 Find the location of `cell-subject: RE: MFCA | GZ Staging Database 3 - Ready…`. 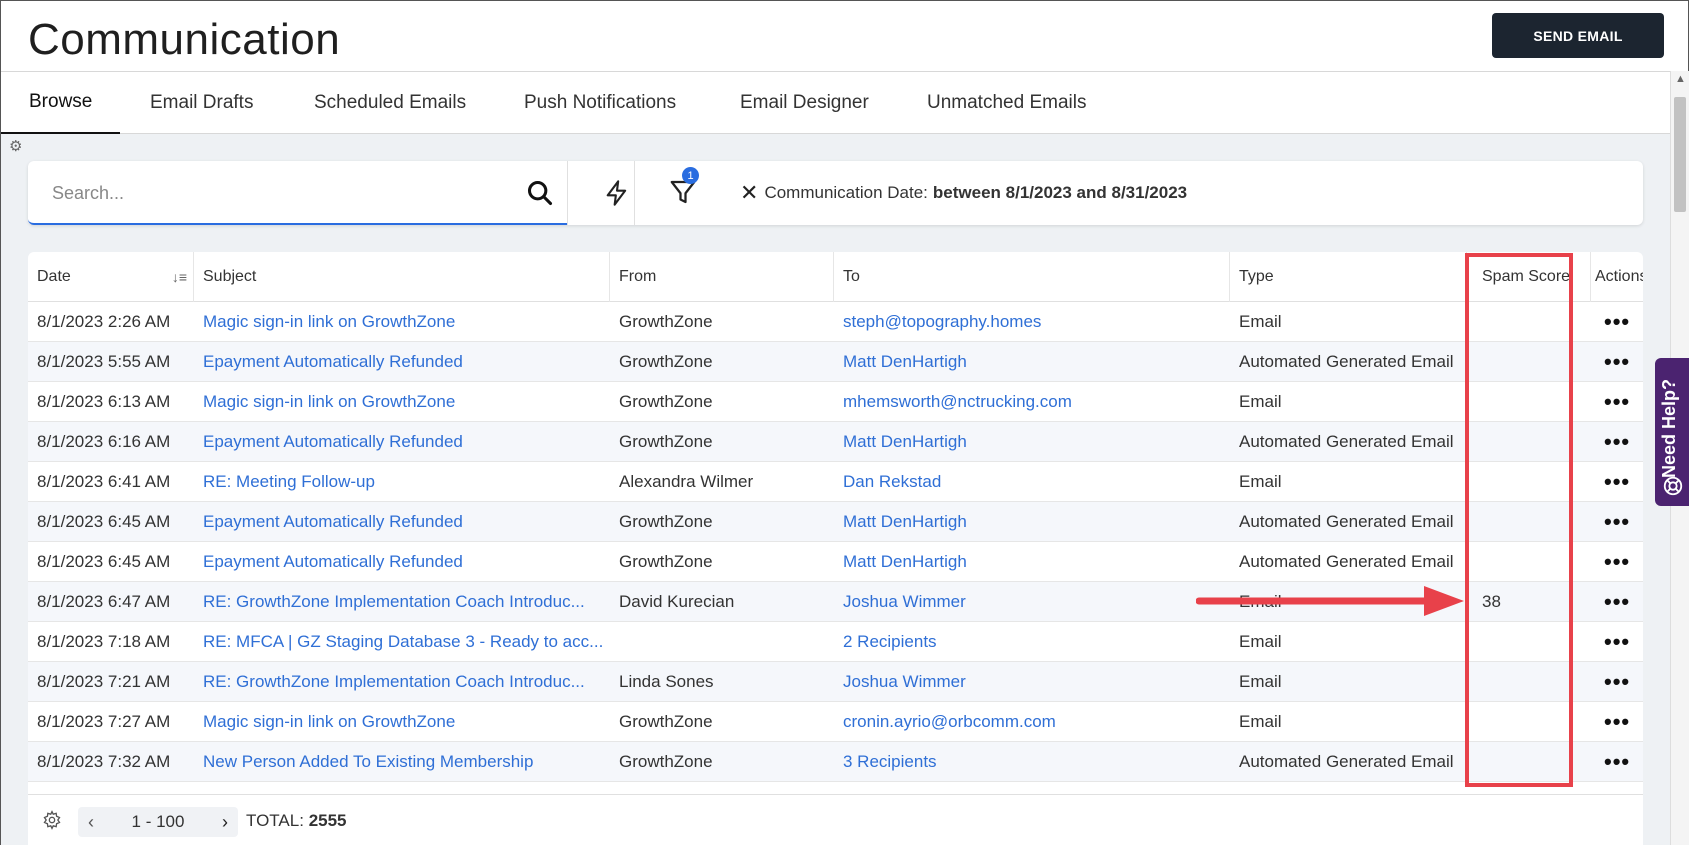

cell-subject: RE: MFCA | GZ Staging Database 3 - Ready… is located at coordinates (402, 642).